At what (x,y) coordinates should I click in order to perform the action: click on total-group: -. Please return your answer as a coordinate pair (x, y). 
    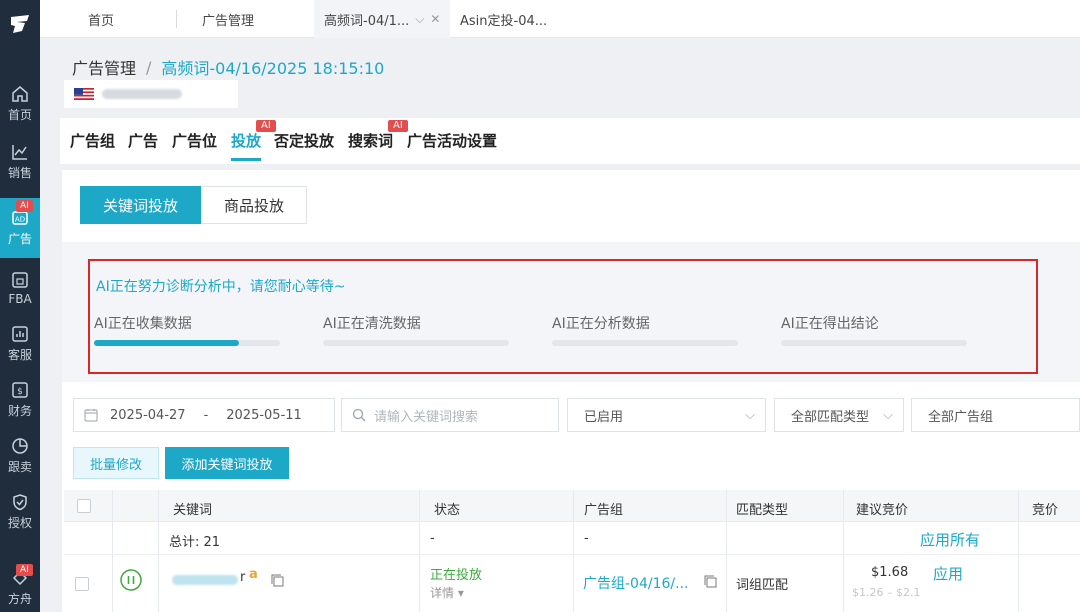
    Looking at the image, I should click on (586, 538).